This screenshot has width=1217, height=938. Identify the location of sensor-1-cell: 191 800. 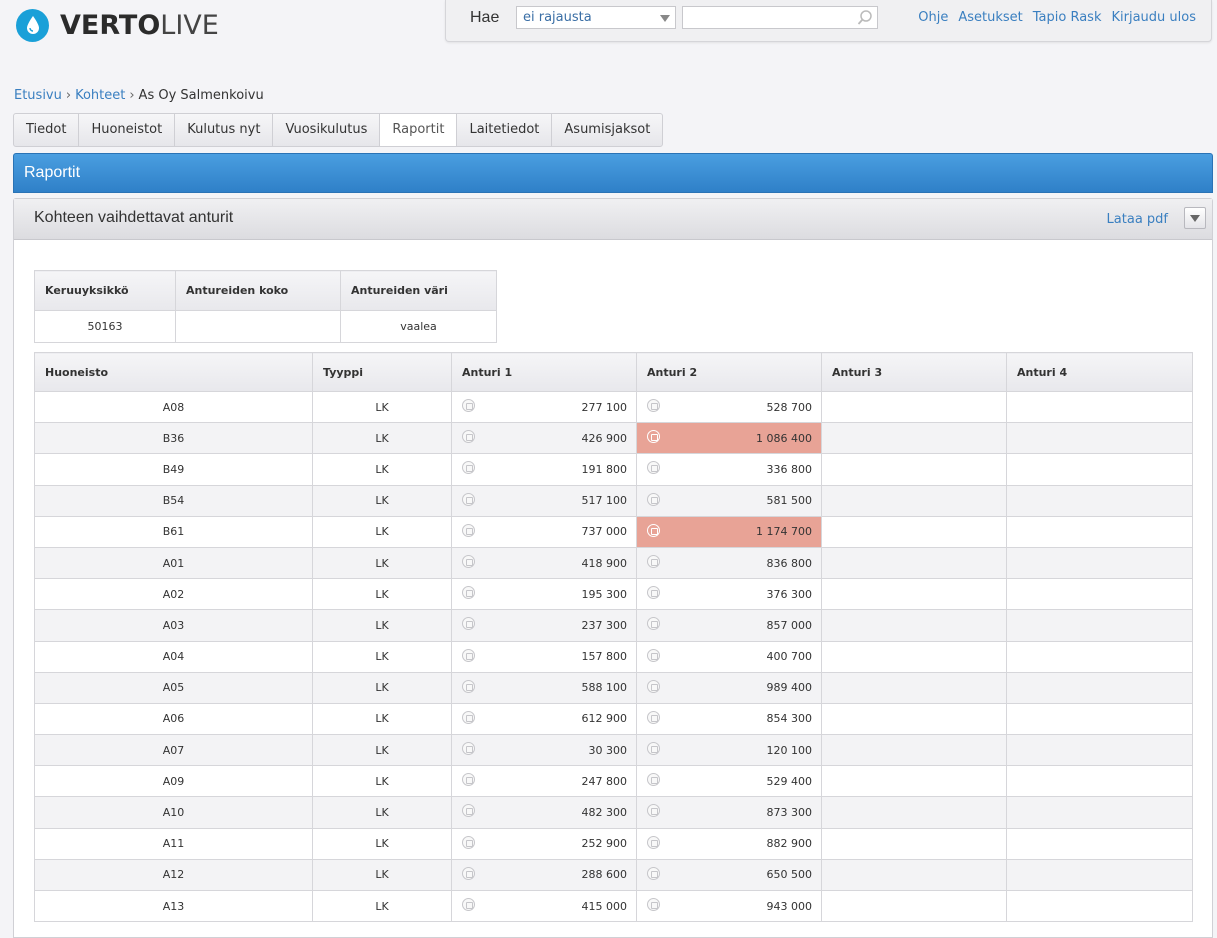
(544, 469).